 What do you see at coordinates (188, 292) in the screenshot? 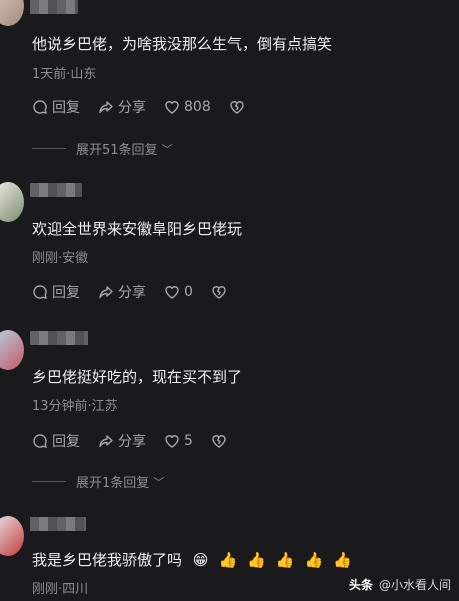
I see `like-count: 0` at bounding box center [188, 292].